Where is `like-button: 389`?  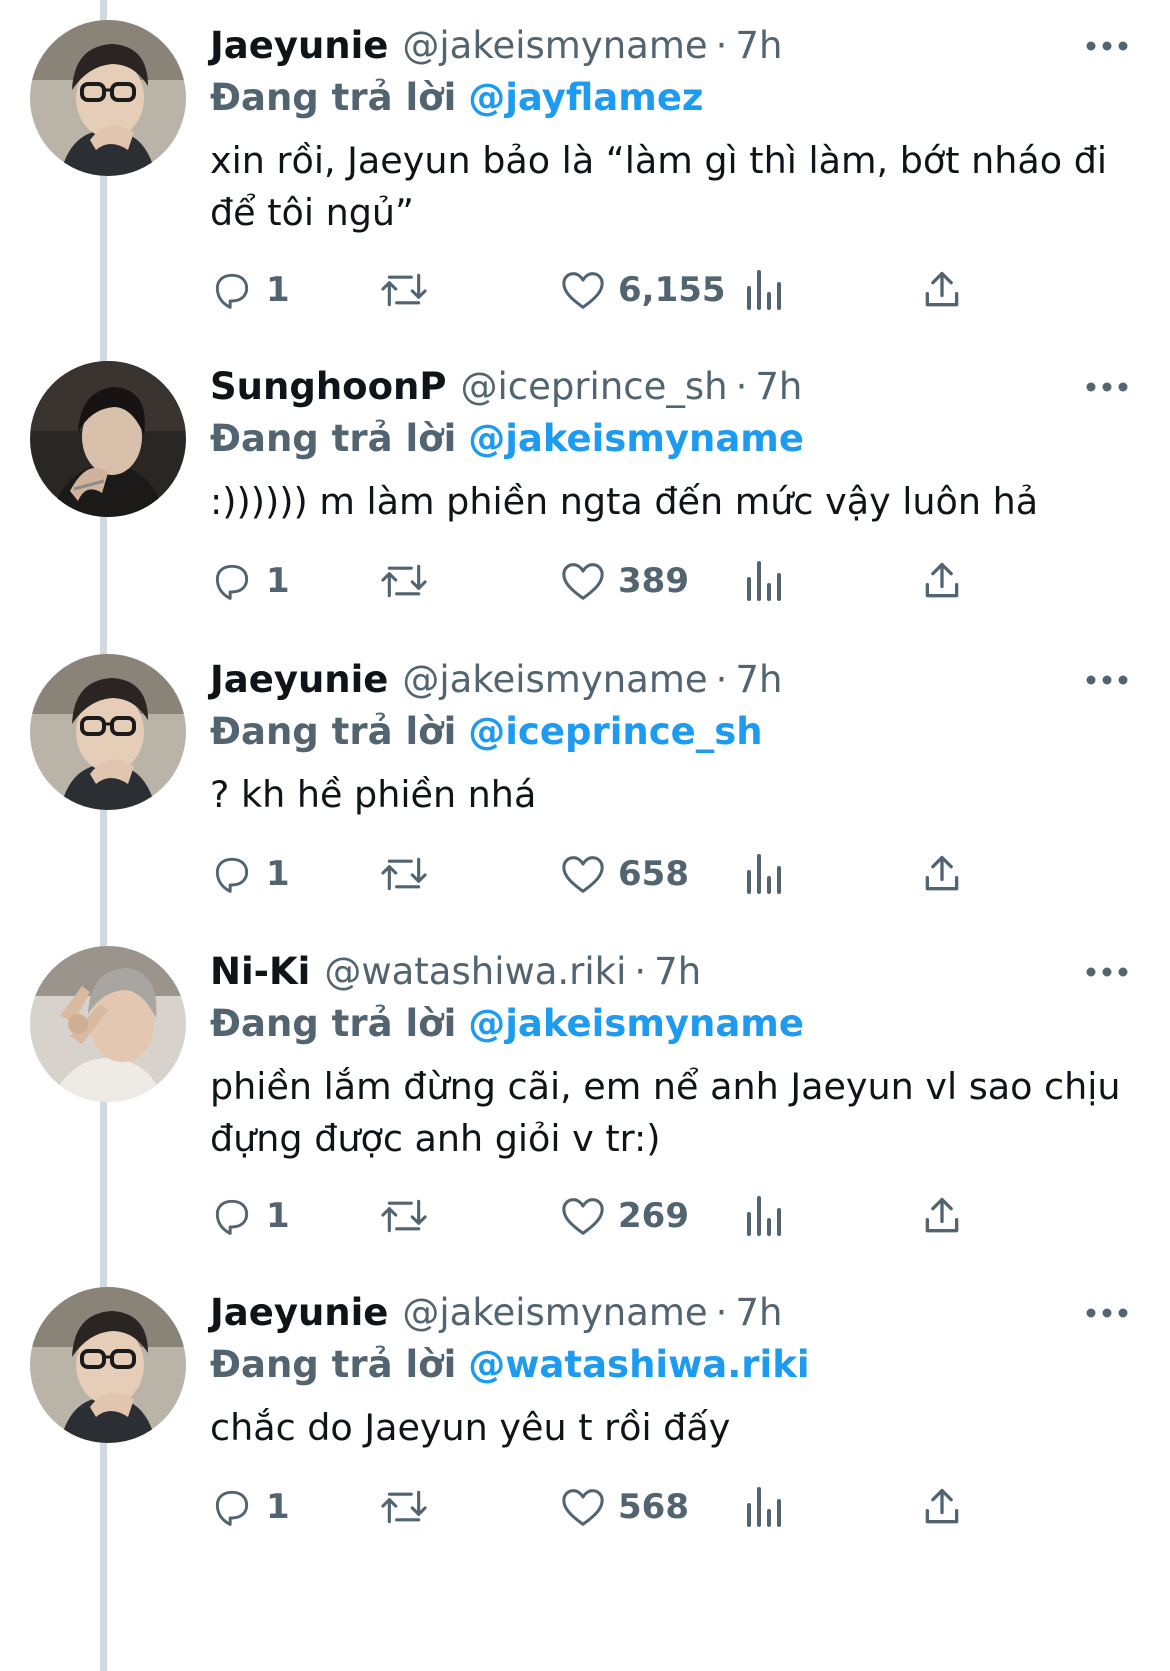 like-button: 389 is located at coordinates (624, 581).